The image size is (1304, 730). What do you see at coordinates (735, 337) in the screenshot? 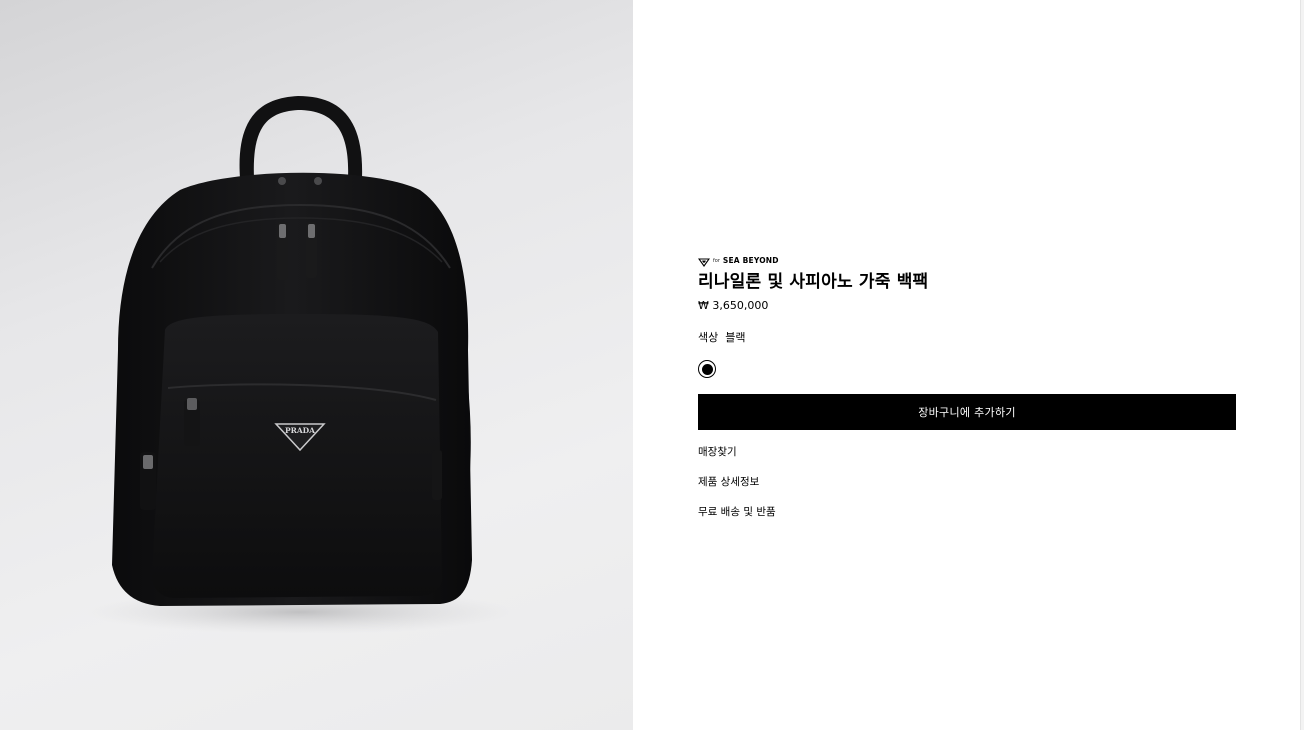
I see `color-value: 블랙` at bounding box center [735, 337].